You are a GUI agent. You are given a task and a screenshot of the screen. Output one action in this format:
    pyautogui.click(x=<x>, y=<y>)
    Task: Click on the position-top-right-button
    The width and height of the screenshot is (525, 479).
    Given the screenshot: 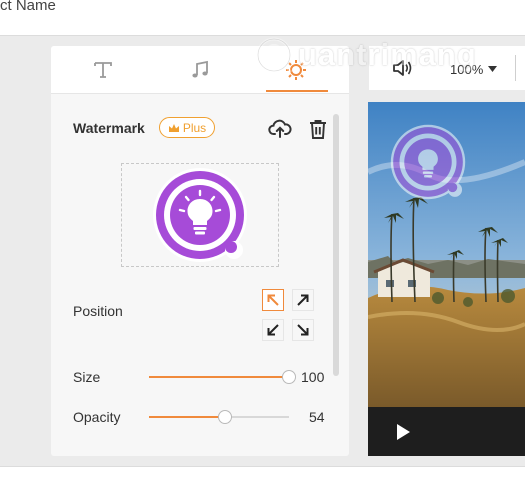 What is the action you would take?
    pyautogui.click(x=303, y=300)
    